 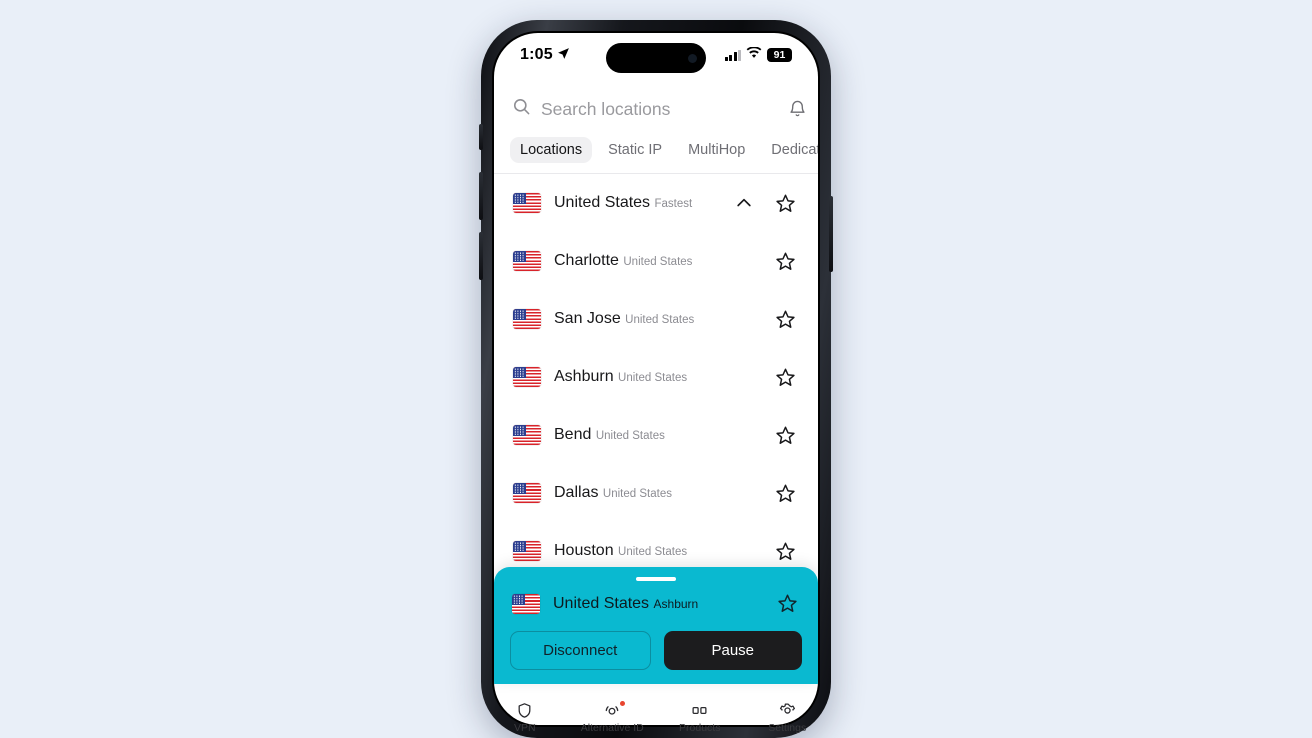 I want to click on list-item-title: Houston, so click(x=584, y=551).